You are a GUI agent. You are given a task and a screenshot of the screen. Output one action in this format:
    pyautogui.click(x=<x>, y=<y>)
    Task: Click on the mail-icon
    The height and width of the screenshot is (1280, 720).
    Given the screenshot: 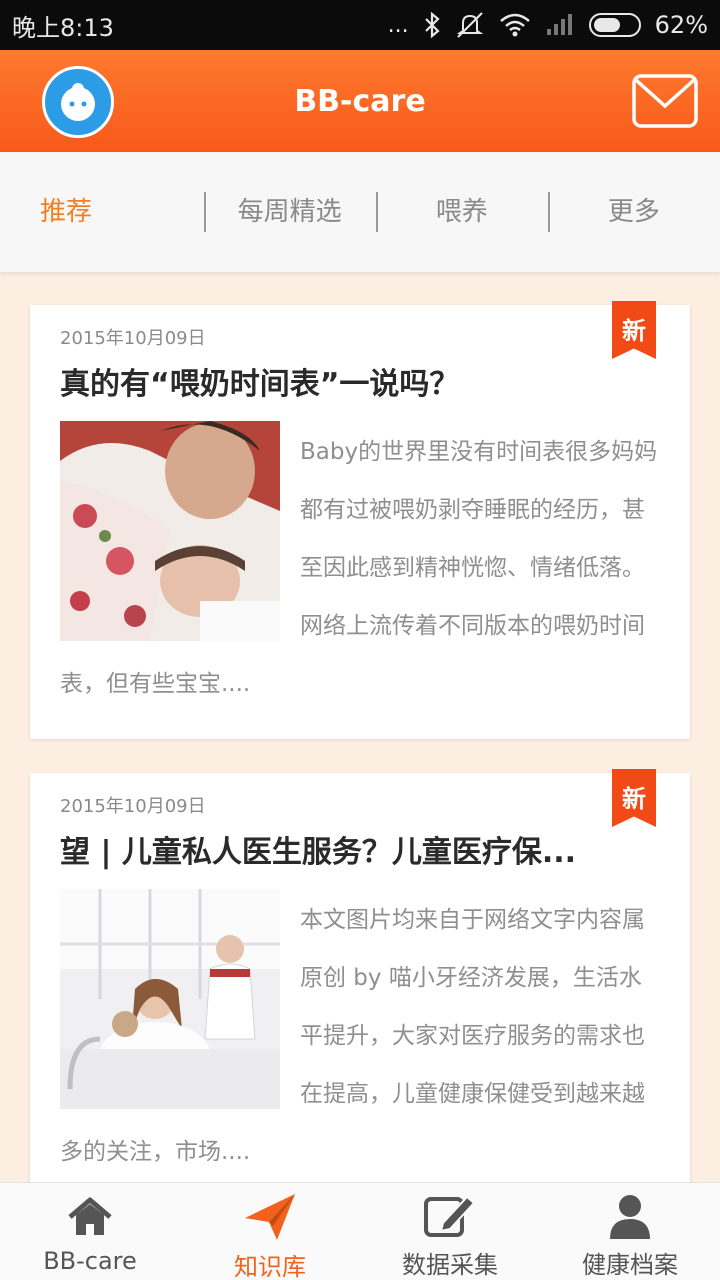 What is the action you would take?
    pyautogui.click(x=665, y=101)
    